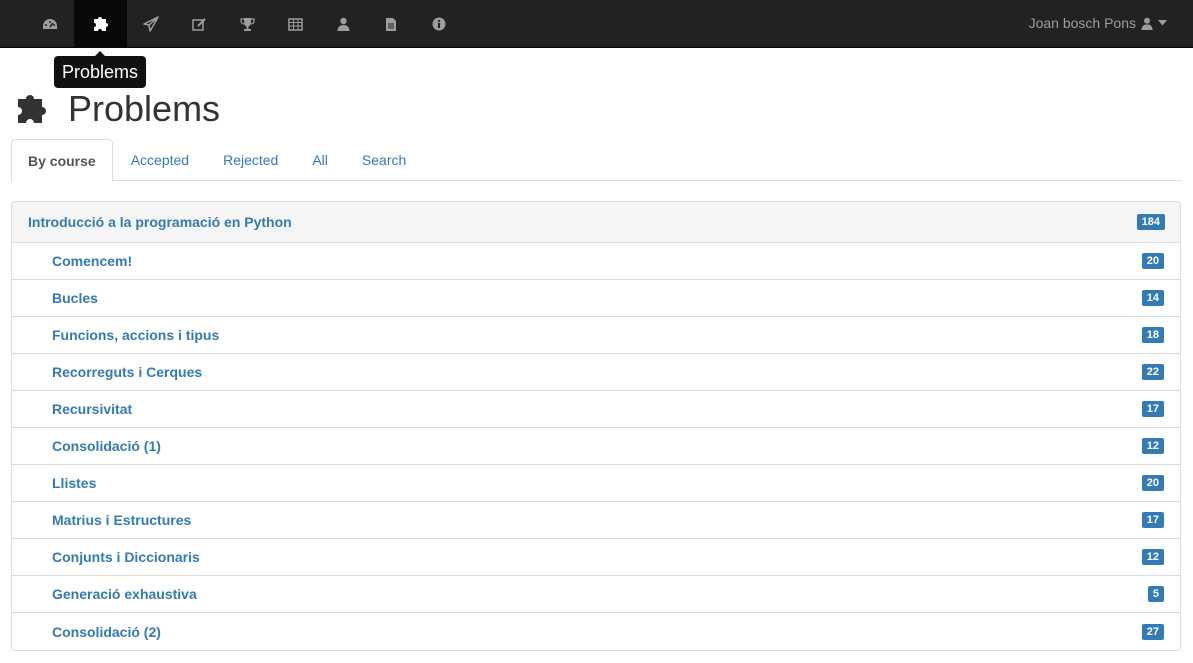  I want to click on nav-documentation, so click(391, 24).